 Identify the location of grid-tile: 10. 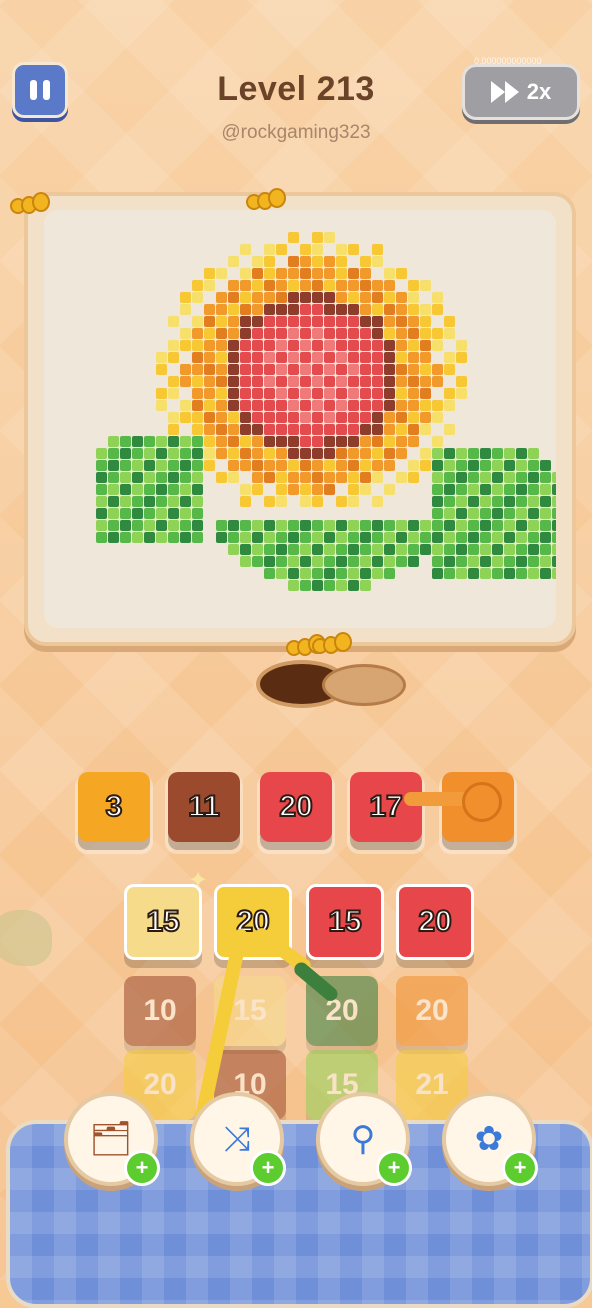
(160, 1011).